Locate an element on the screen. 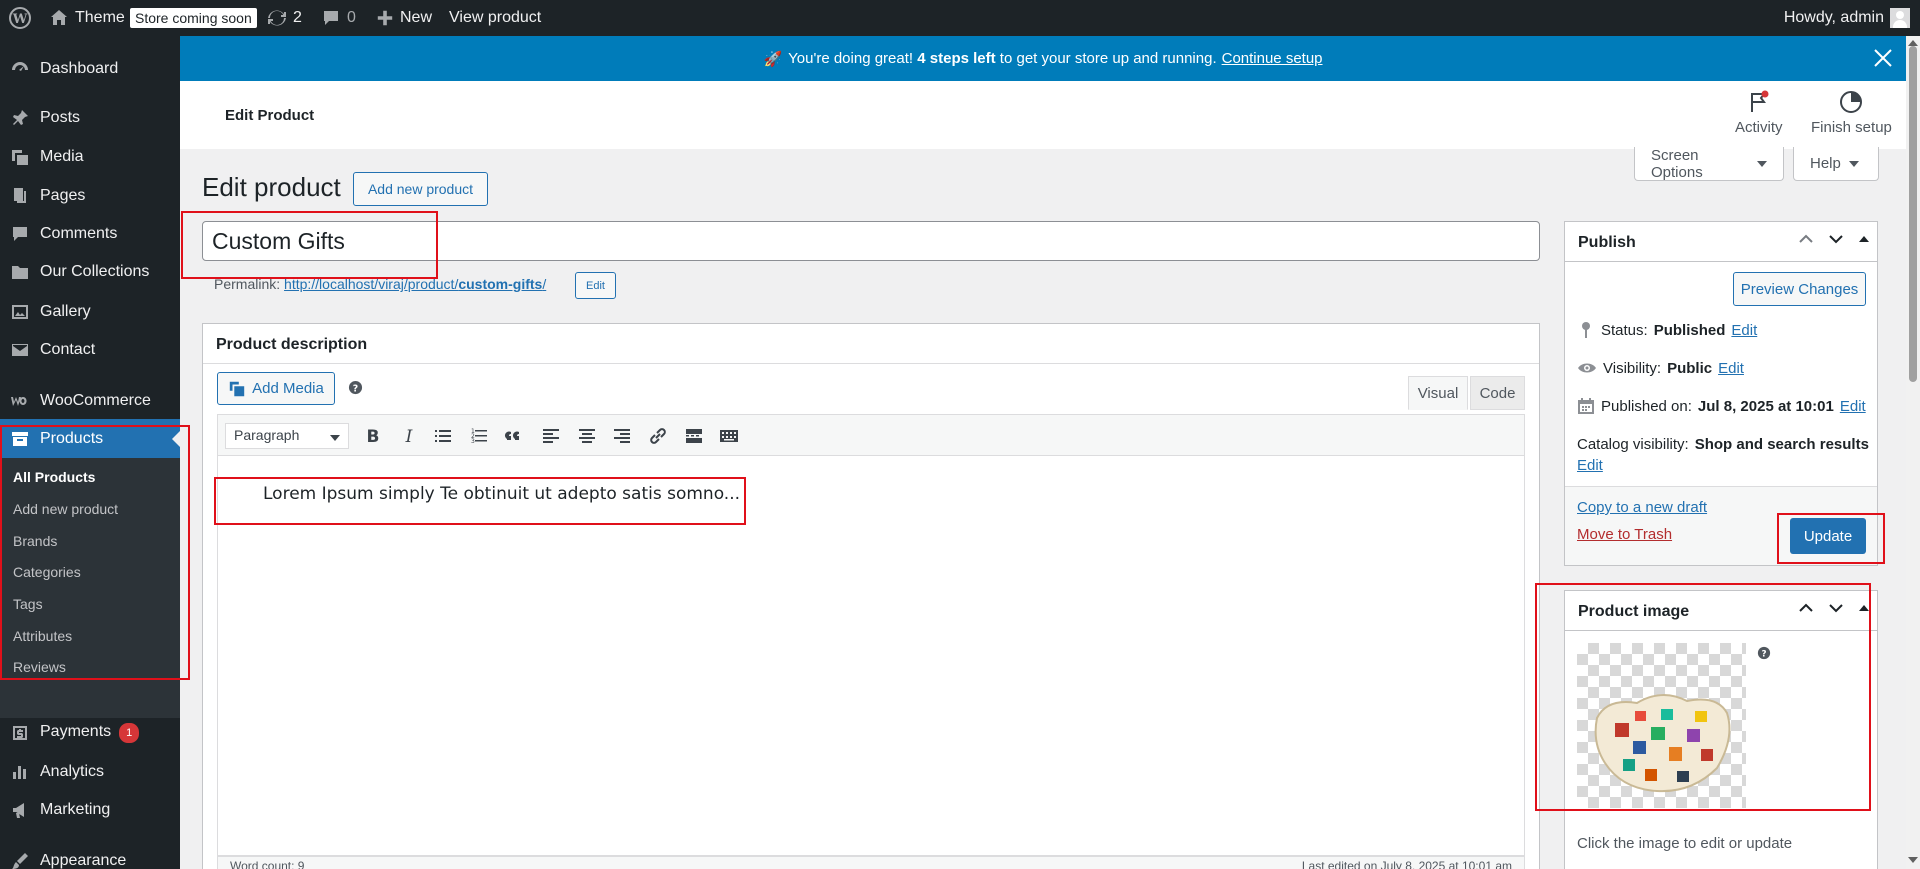 The height and width of the screenshot is (869, 1920). home-icon is located at coordinates (59, 17).